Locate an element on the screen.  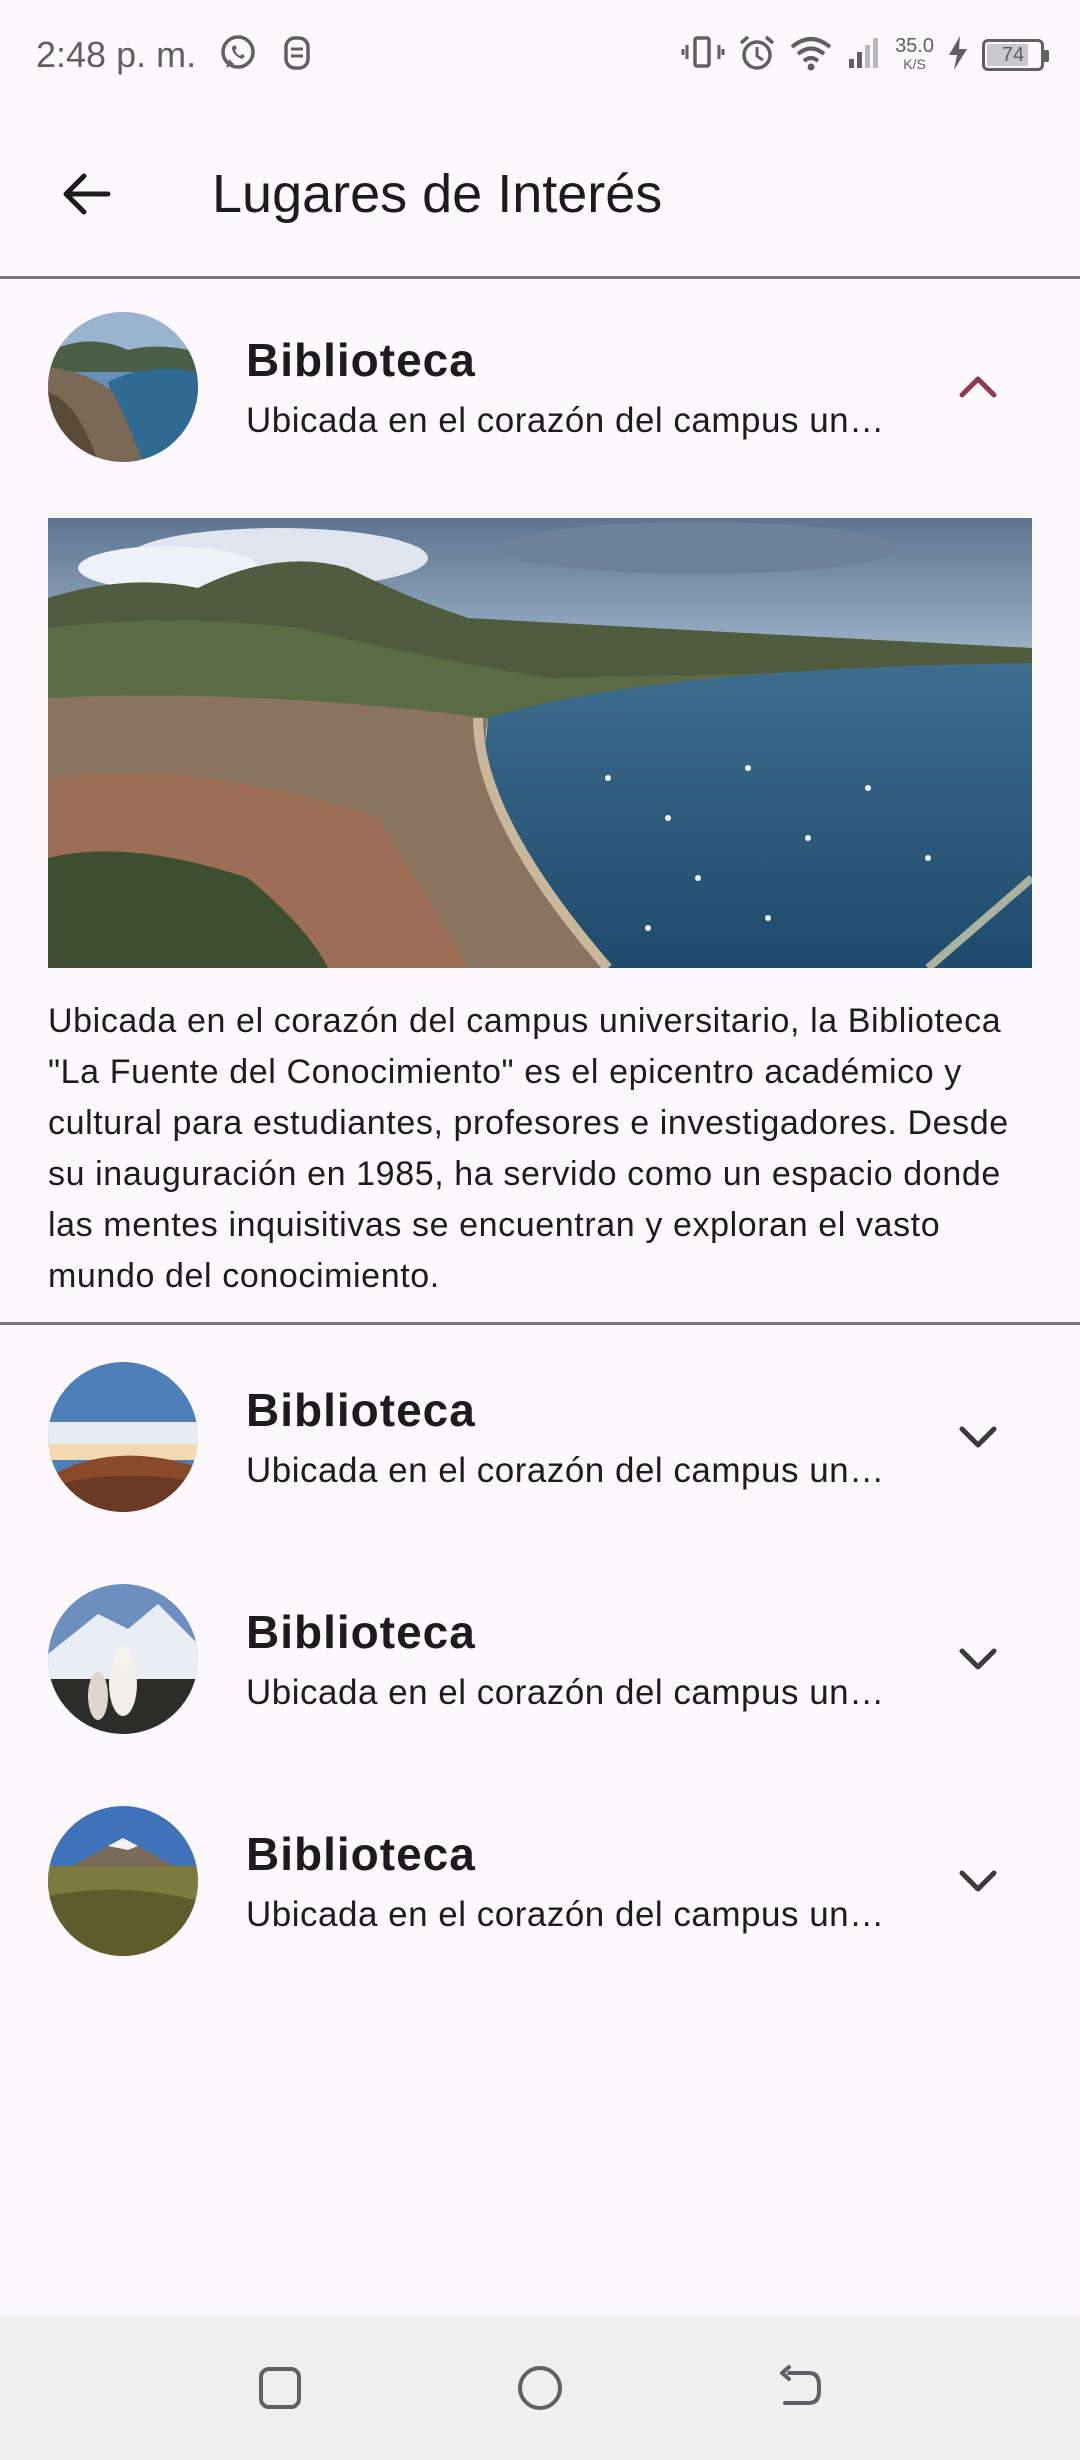
net-speed-unit: K/S is located at coordinates (914, 64).